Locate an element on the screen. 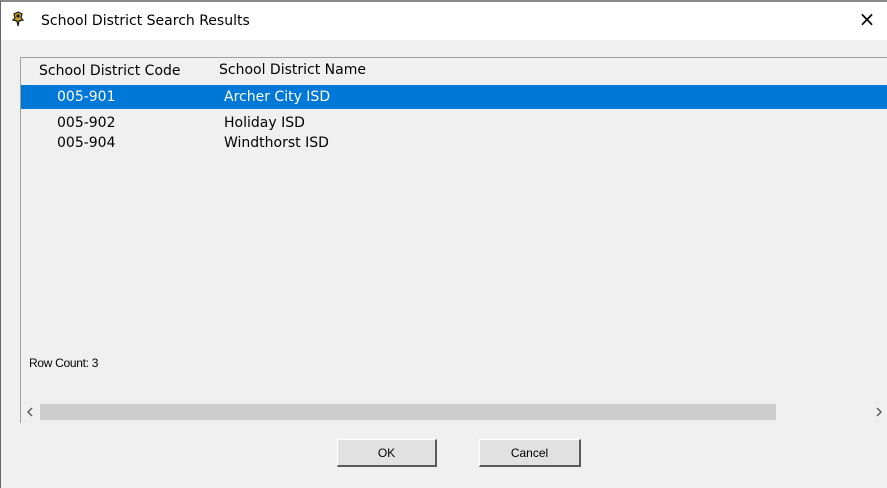  close-icon: × is located at coordinates (867, 19).